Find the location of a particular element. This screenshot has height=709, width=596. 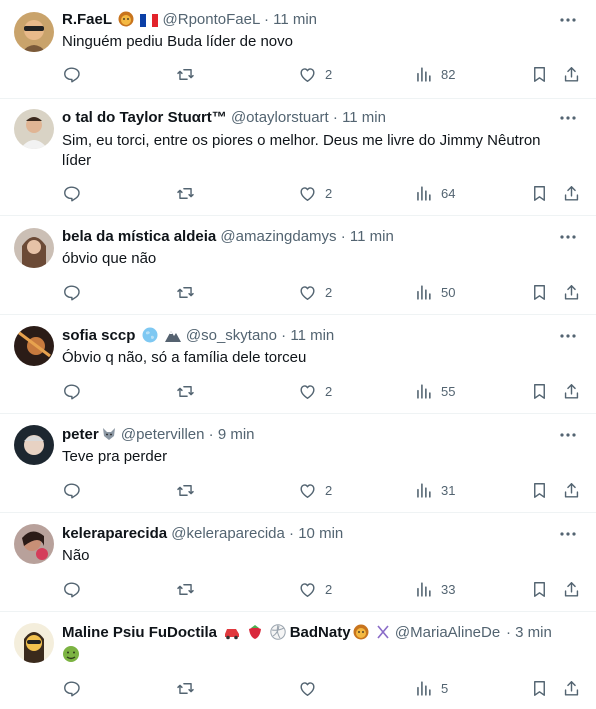

timestamp: 3 min is located at coordinates (533, 632).